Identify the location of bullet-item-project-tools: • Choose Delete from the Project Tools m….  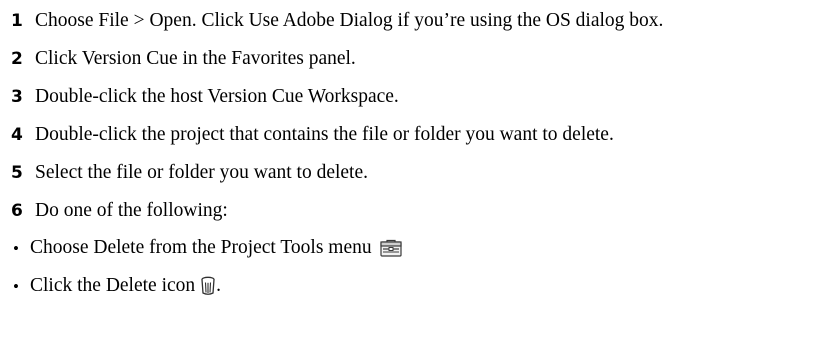
(206, 248).